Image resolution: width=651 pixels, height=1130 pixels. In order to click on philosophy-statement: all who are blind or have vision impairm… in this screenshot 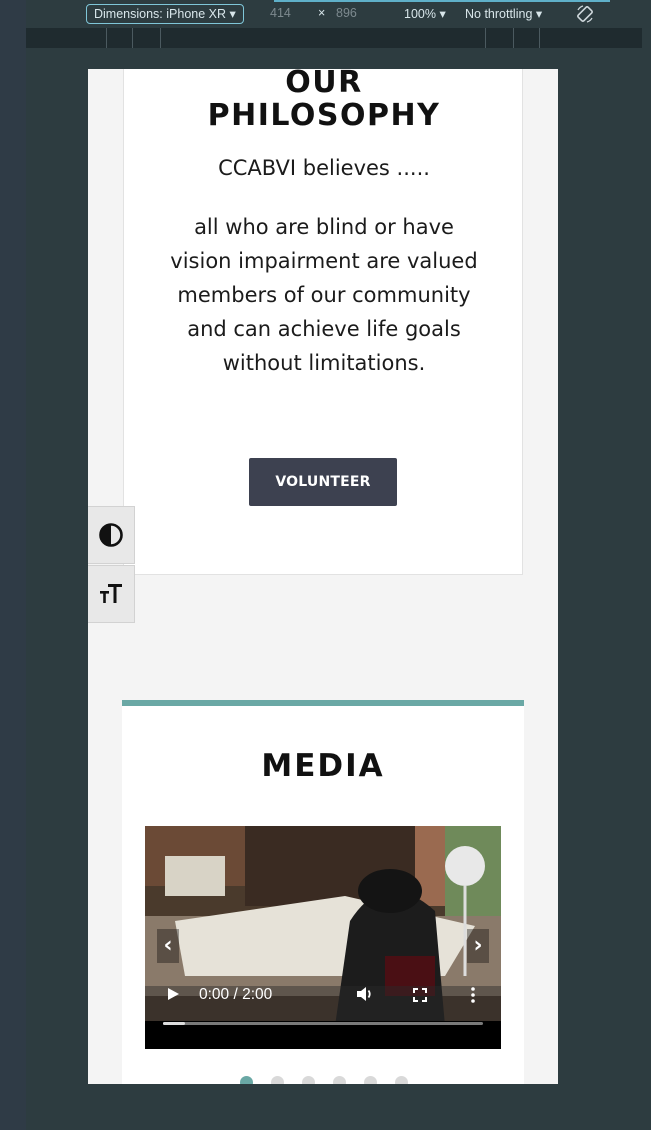, I will do `click(324, 295)`.